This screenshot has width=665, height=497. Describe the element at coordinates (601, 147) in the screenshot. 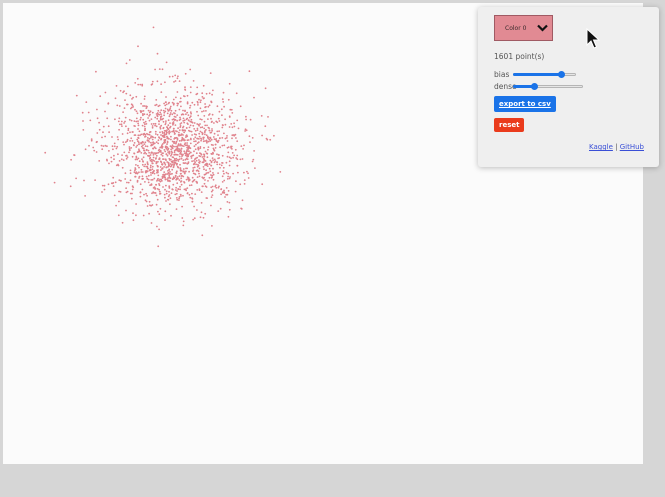

I see `kaggle-link: Kaggle` at that location.